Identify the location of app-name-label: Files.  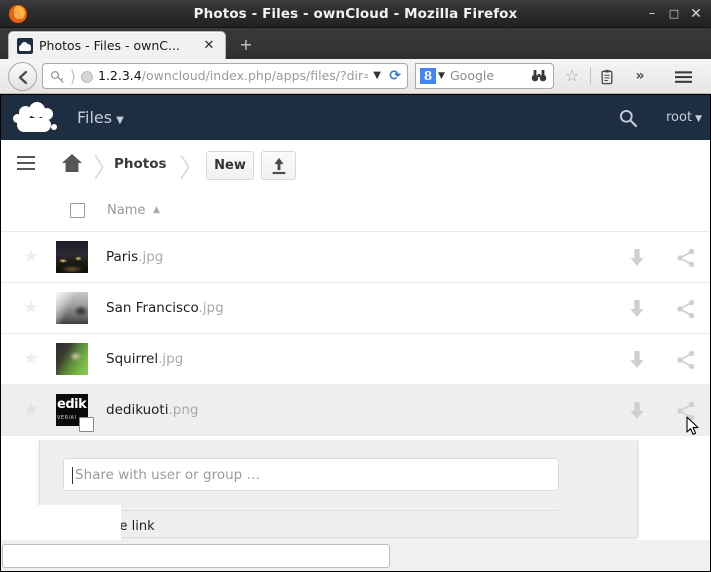
(95, 117).